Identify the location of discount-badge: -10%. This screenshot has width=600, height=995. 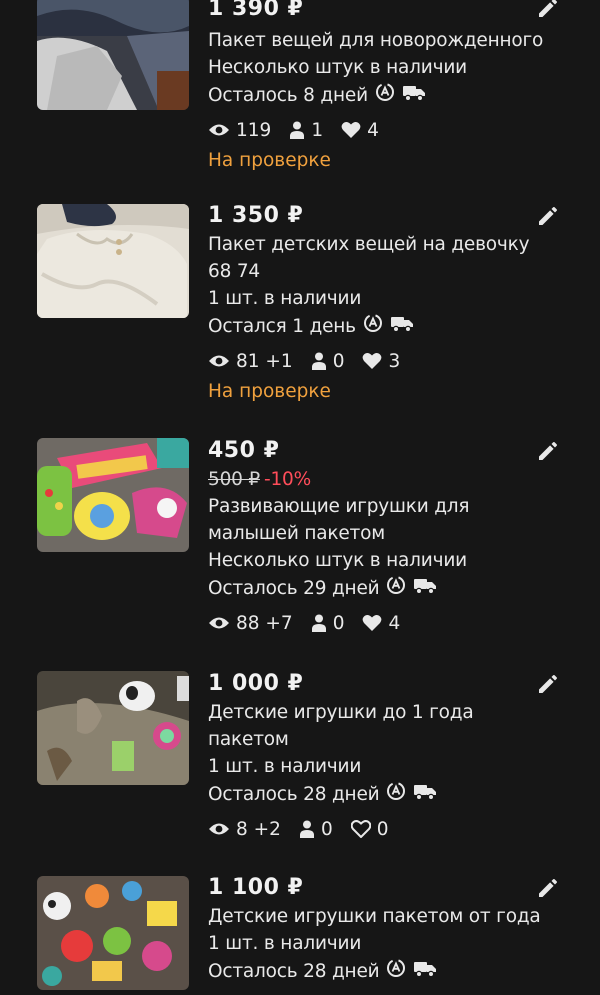
(287, 479).